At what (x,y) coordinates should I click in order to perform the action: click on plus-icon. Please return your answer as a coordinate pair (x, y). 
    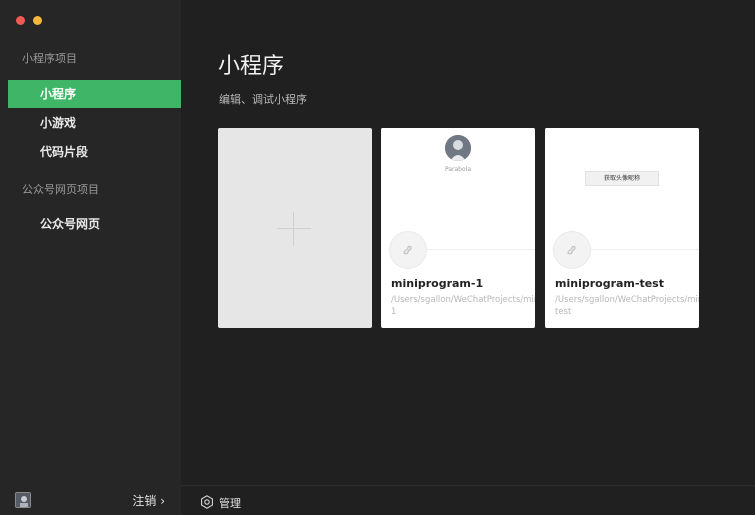
    Looking at the image, I should click on (294, 229).